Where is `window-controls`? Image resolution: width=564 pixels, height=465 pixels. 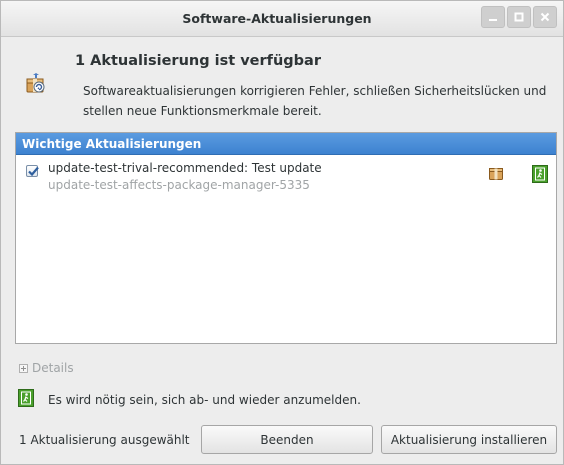 window-controls is located at coordinates (519, 17).